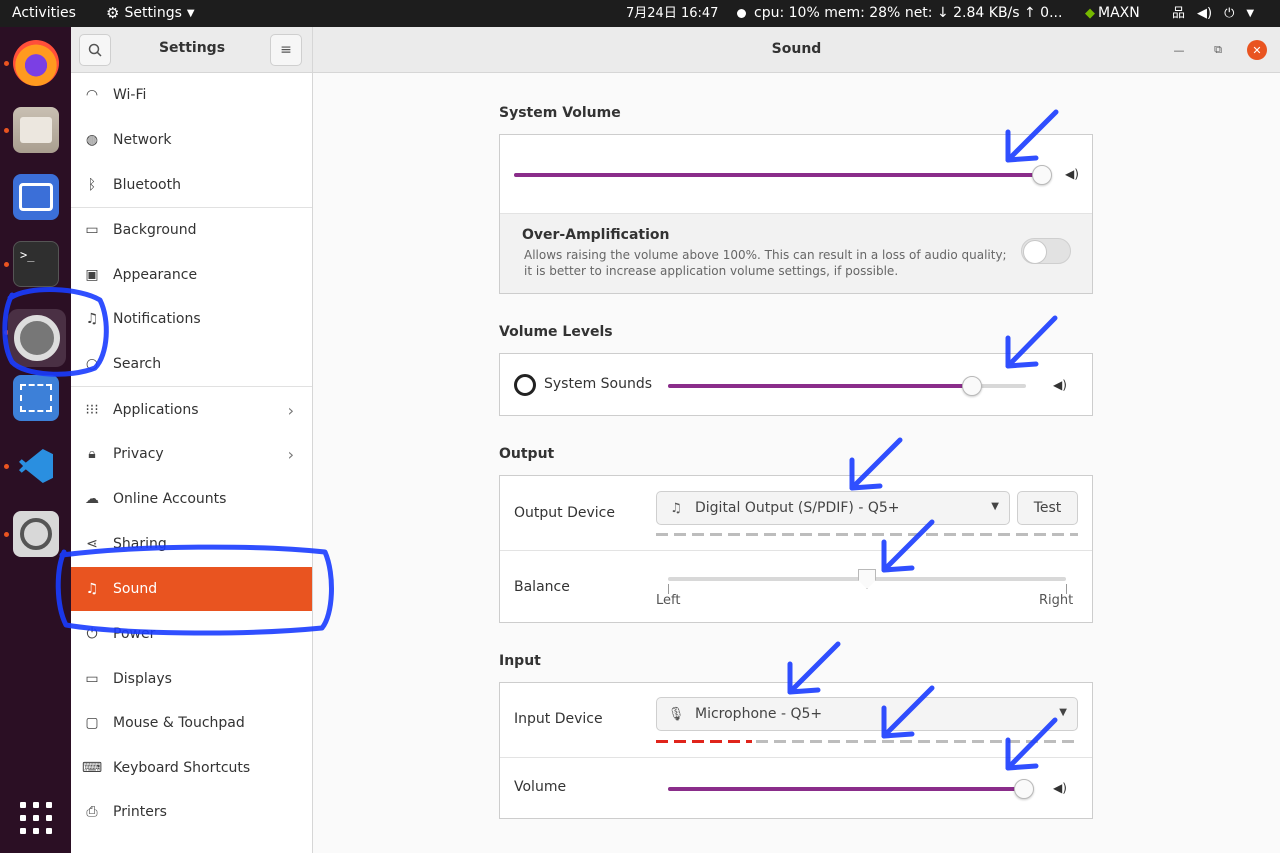  Describe the element at coordinates (36, 197) in the screenshot. I see `workspaces-icon` at that location.